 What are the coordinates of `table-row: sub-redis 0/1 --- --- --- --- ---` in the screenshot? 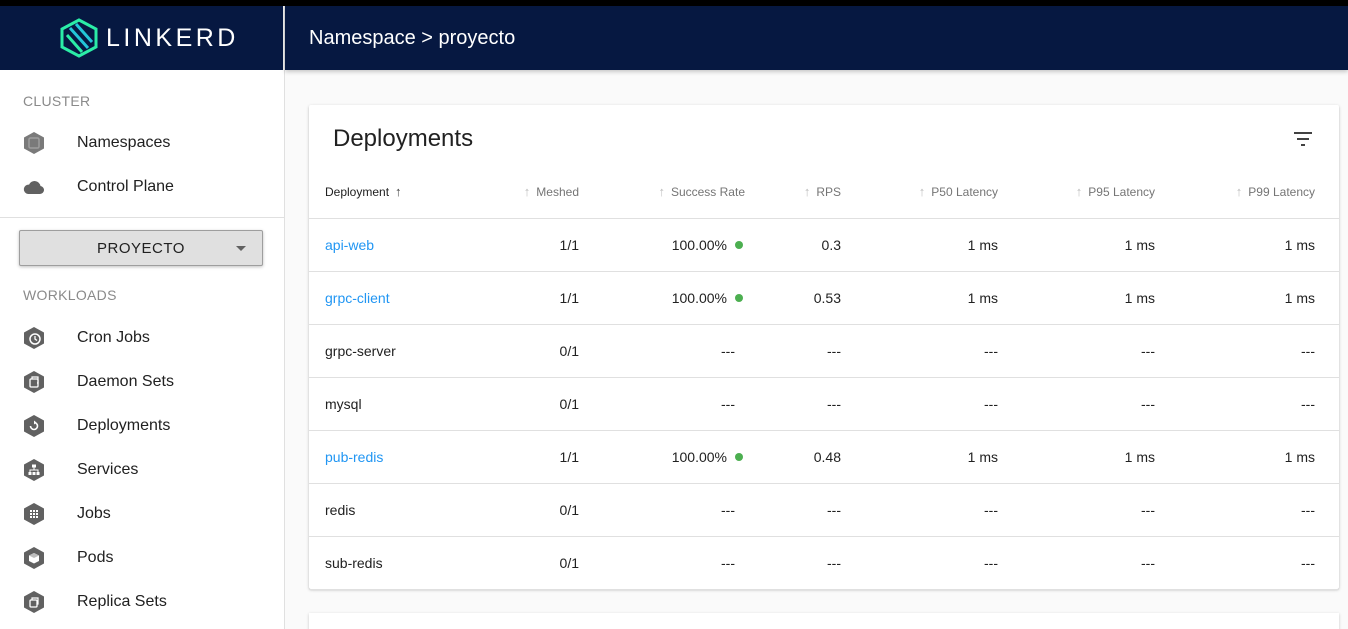 It's located at (824, 563).